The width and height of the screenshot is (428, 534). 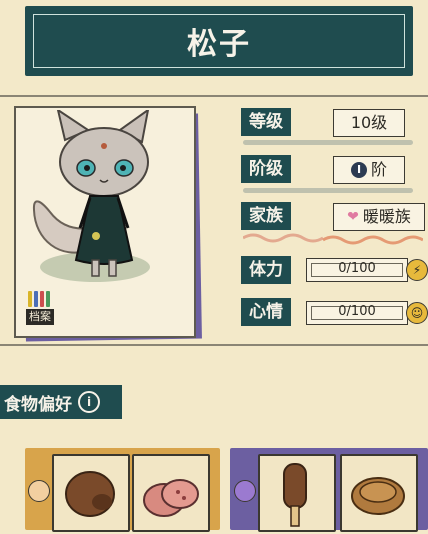 I want to click on chocolate-icon, so click(x=90, y=494).